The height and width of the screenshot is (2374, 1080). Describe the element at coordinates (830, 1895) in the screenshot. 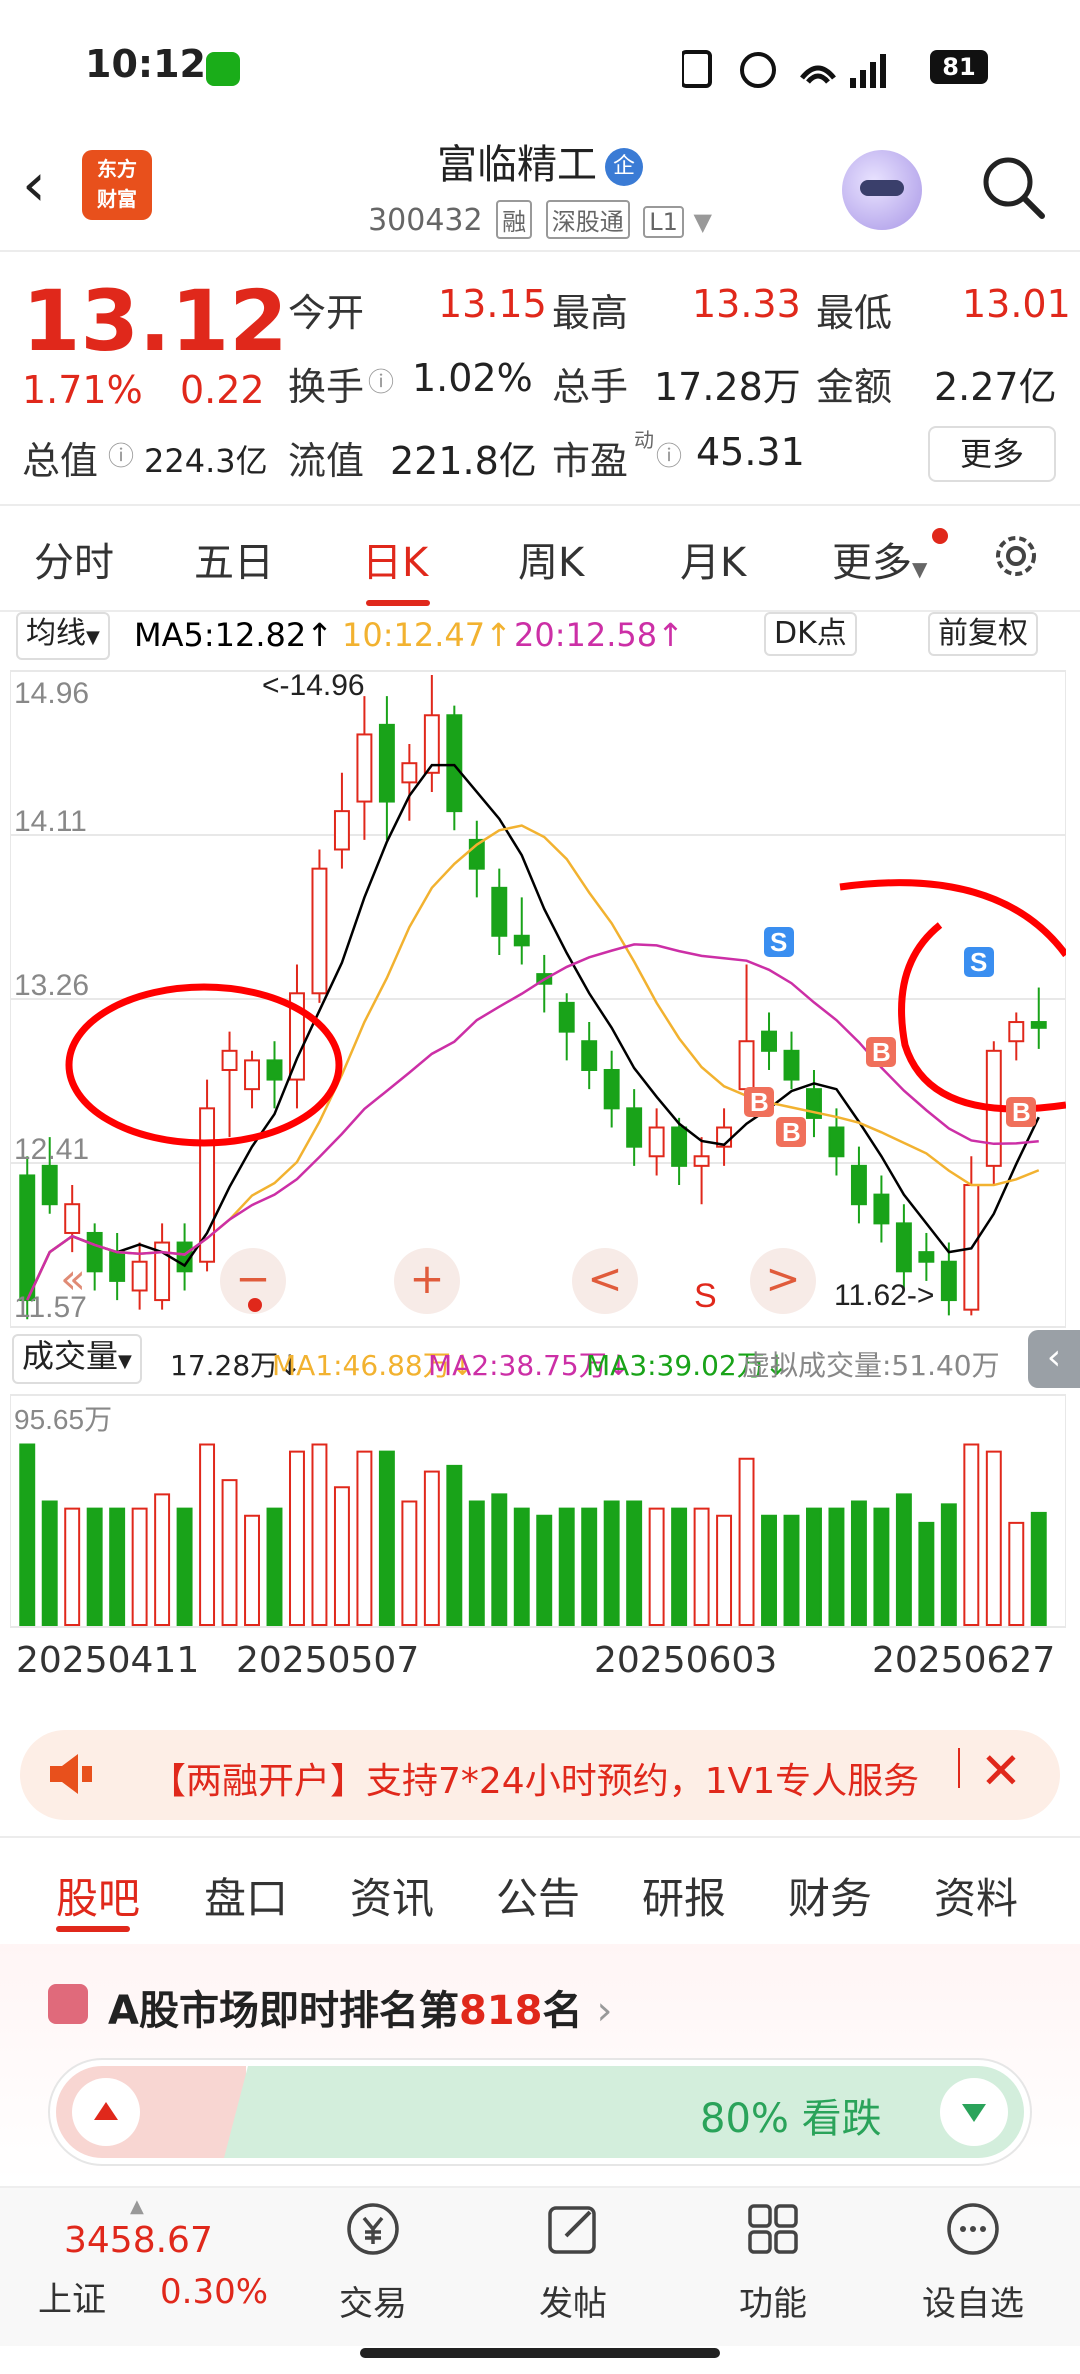

I see `subtab-finance: 财务` at that location.